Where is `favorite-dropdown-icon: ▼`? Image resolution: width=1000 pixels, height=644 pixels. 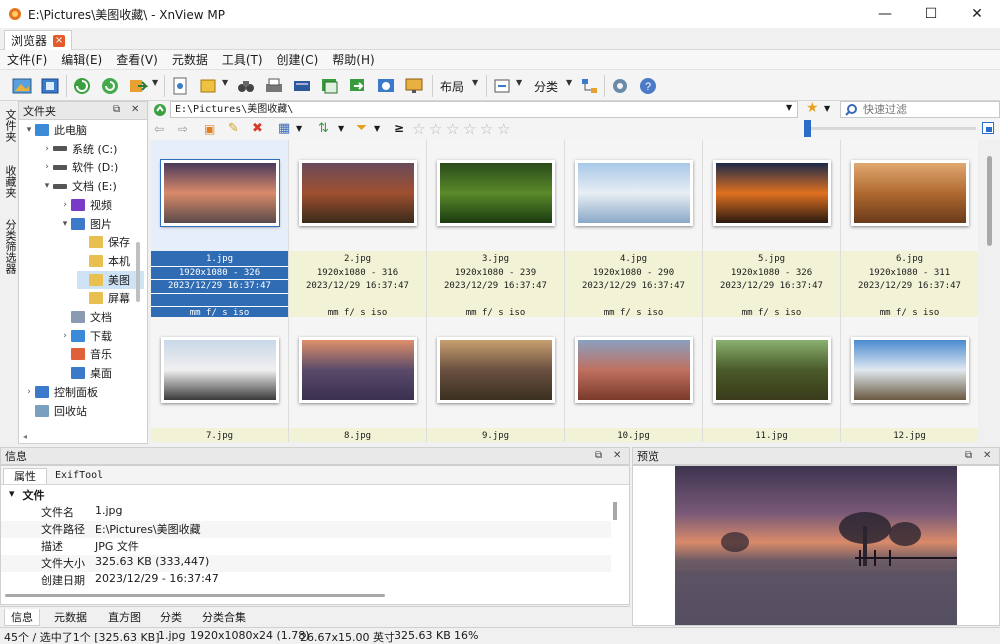 favorite-dropdown-icon: ▼ is located at coordinates (827, 108).